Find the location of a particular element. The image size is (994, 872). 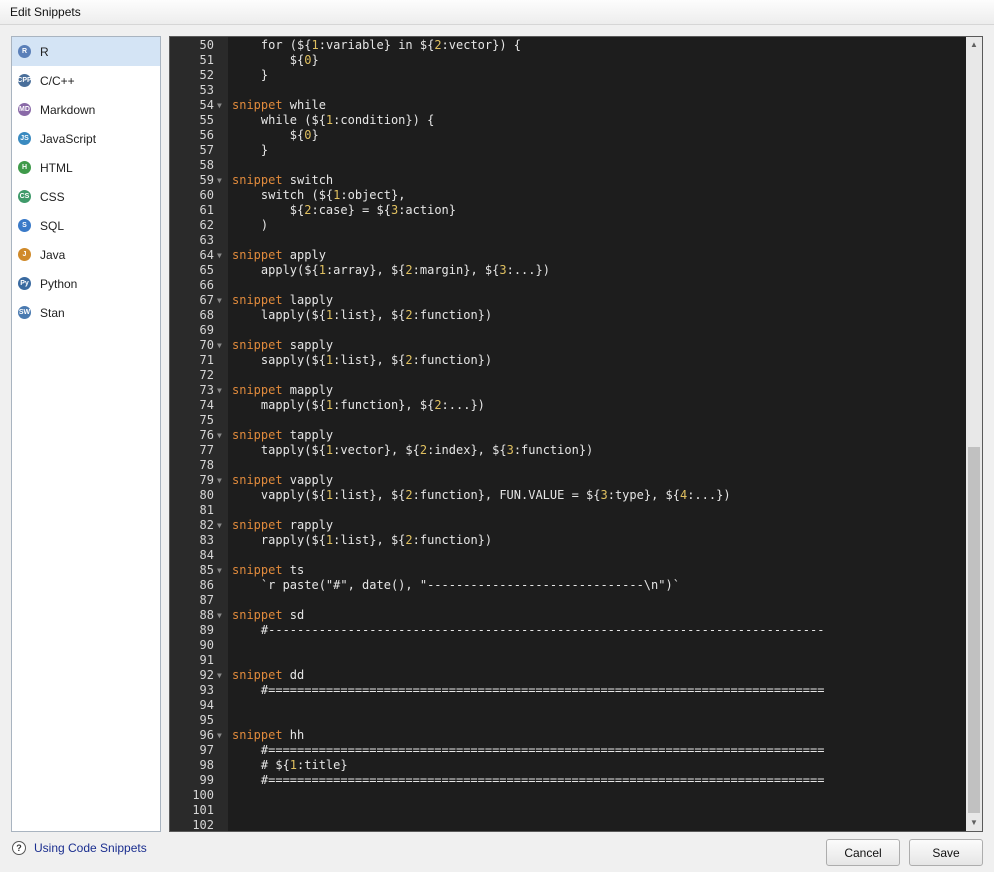

code-line: 87 is located at coordinates (568, 600).